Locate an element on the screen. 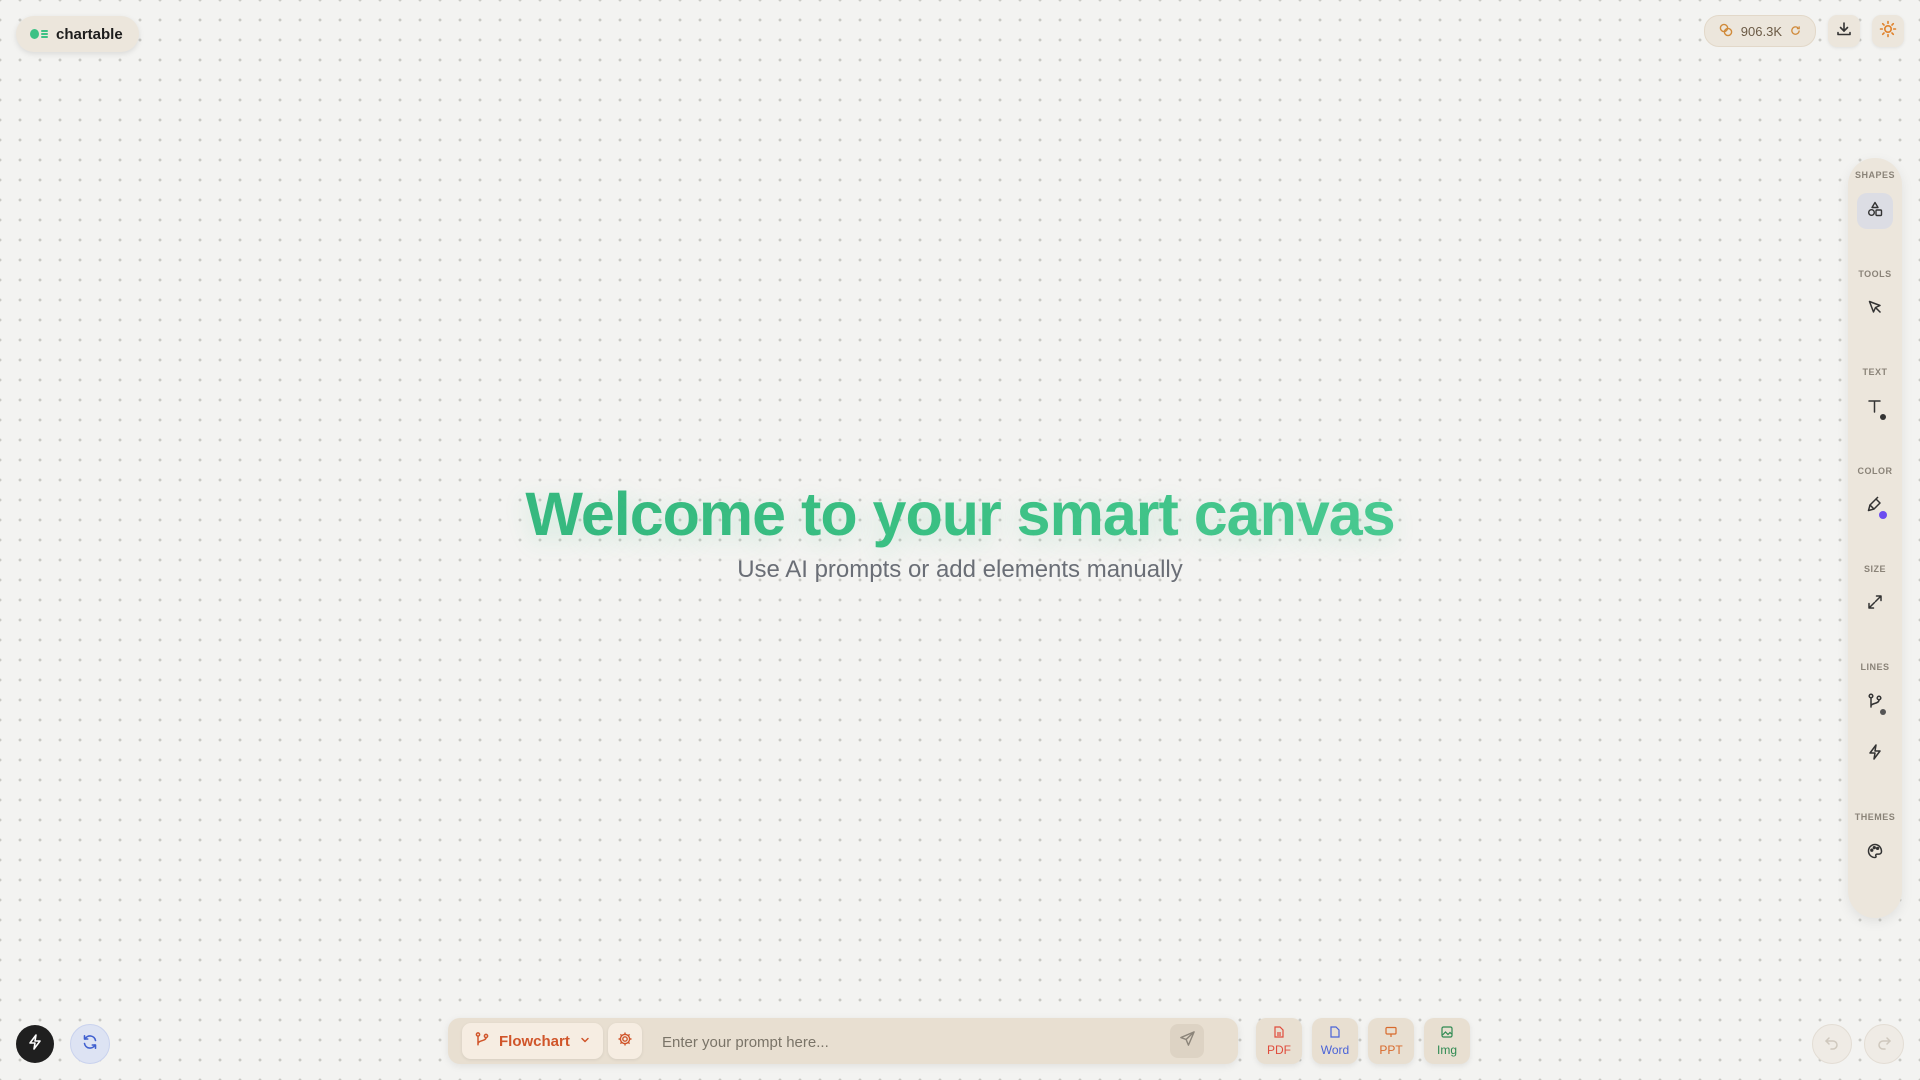  diagram-type-label: Flowchart is located at coordinates (534, 1041).